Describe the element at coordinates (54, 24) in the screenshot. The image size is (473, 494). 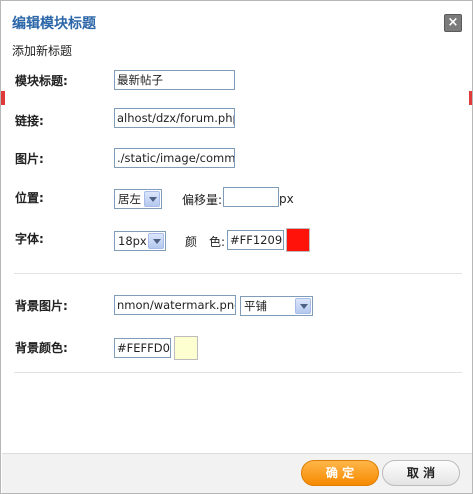
I see `dialog-title: 编辑模块标题` at that location.